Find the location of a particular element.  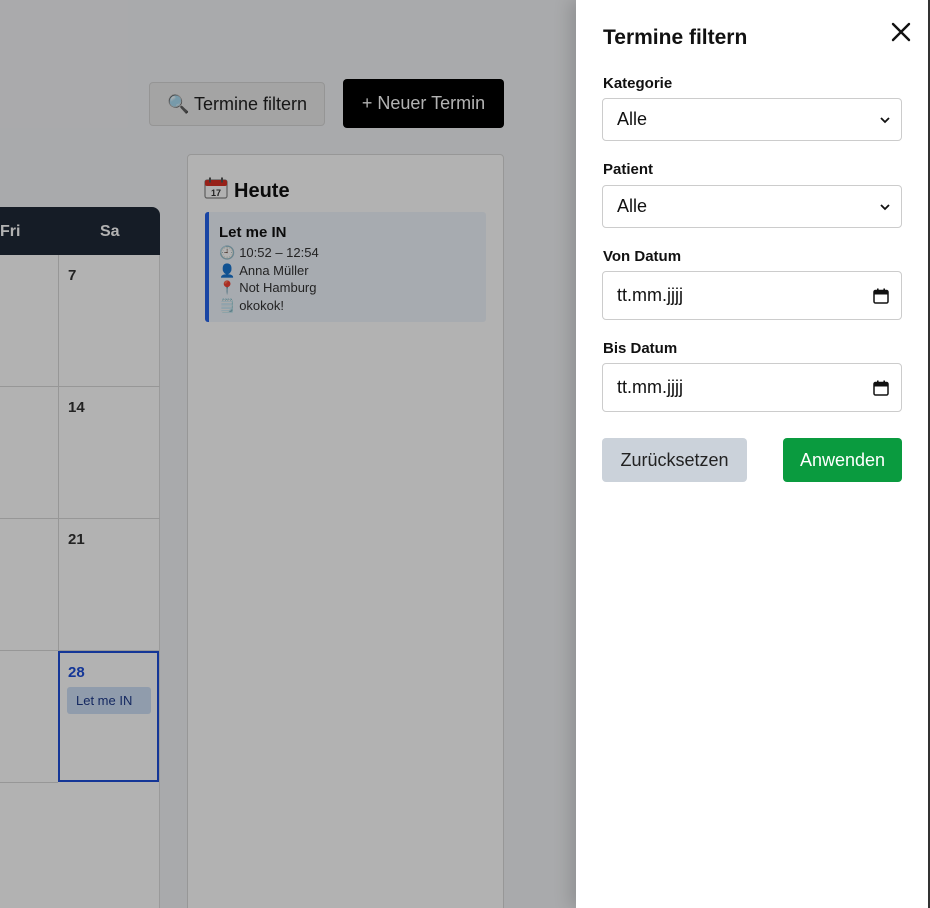

reset-button: Zurücksetzen is located at coordinates (674, 460).